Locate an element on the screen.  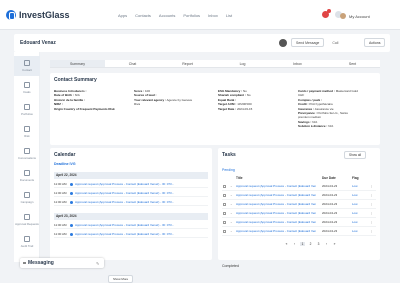
calendar-subtitle: Deadline IVG is located at coordinates (65, 164).